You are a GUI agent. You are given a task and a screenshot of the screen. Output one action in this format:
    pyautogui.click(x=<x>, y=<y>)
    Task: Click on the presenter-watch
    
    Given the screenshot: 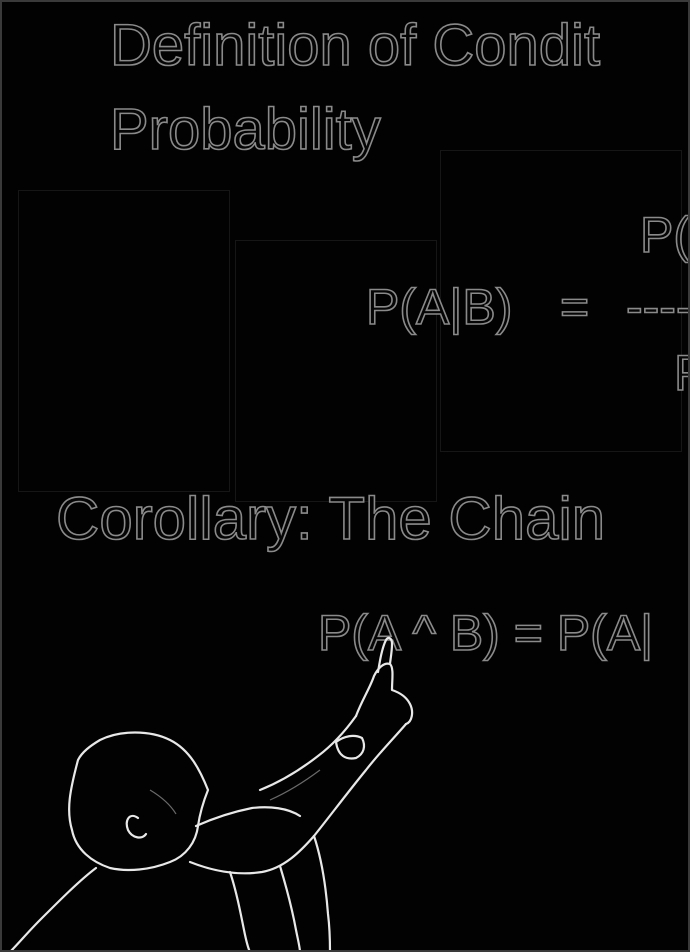 What is the action you would take?
    pyautogui.click(x=350, y=747)
    